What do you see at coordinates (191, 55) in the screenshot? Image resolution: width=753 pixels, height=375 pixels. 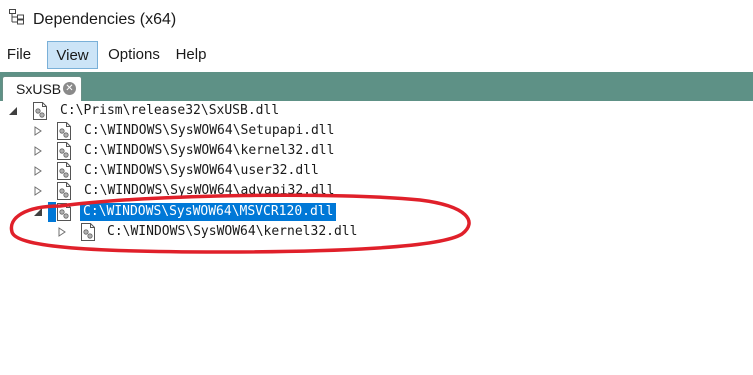 I see `menu-help: Help` at bounding box center [191, 55].